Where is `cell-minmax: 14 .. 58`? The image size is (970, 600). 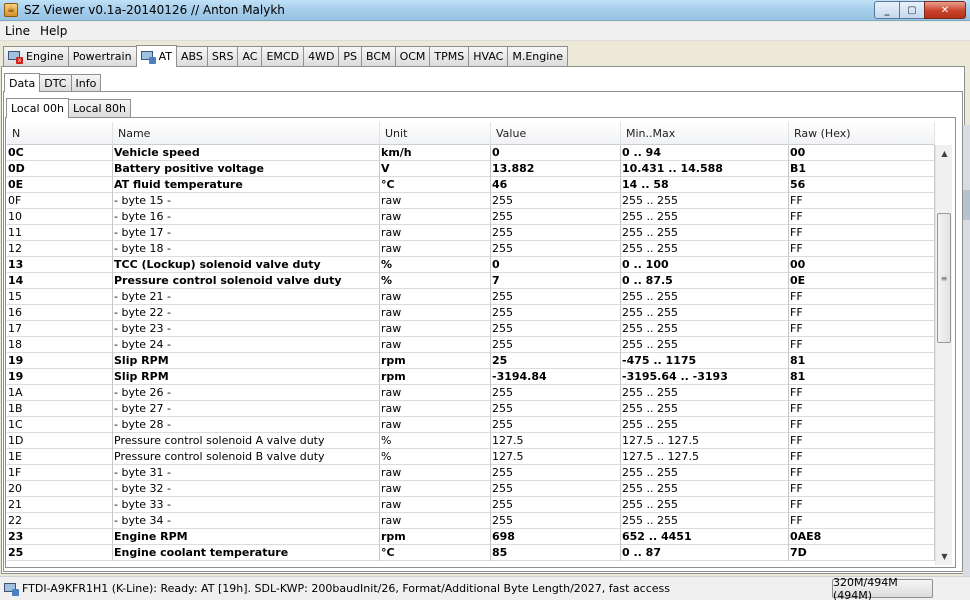 cell-minmax: 14 .. 58 is located at coordinates (705, 185).